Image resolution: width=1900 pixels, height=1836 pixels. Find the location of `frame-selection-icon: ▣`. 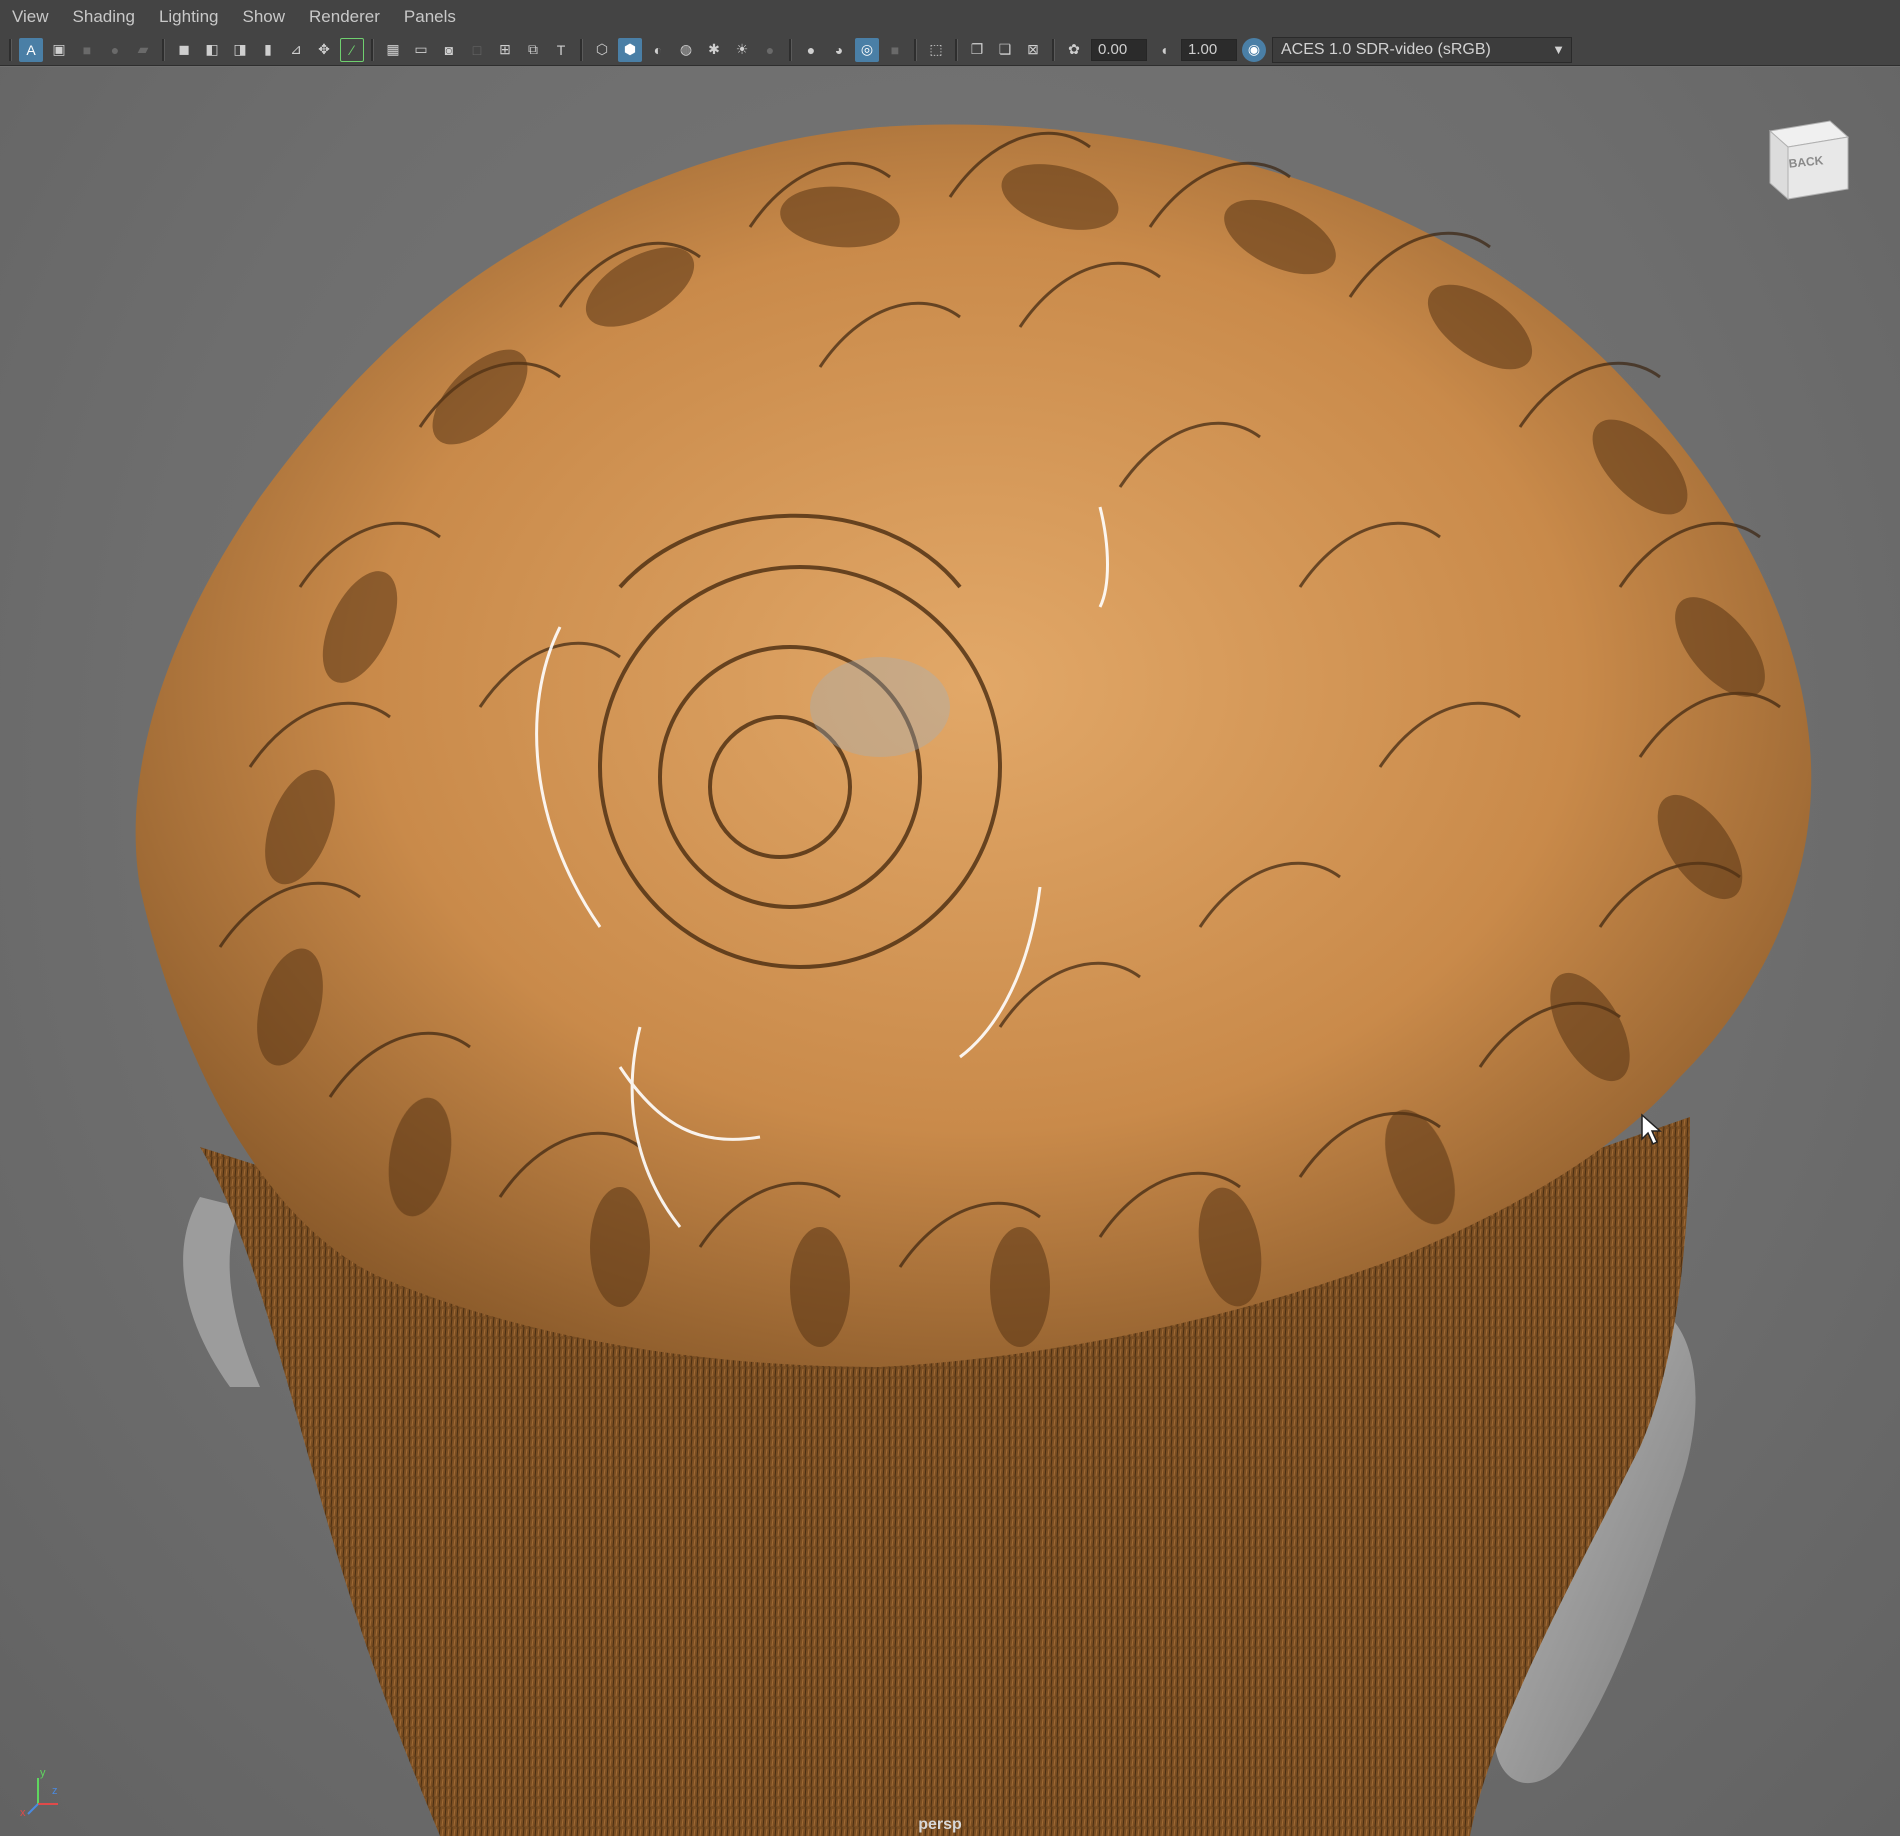

frame-selection-icon: ▣ is located at coordinates (59, 50).